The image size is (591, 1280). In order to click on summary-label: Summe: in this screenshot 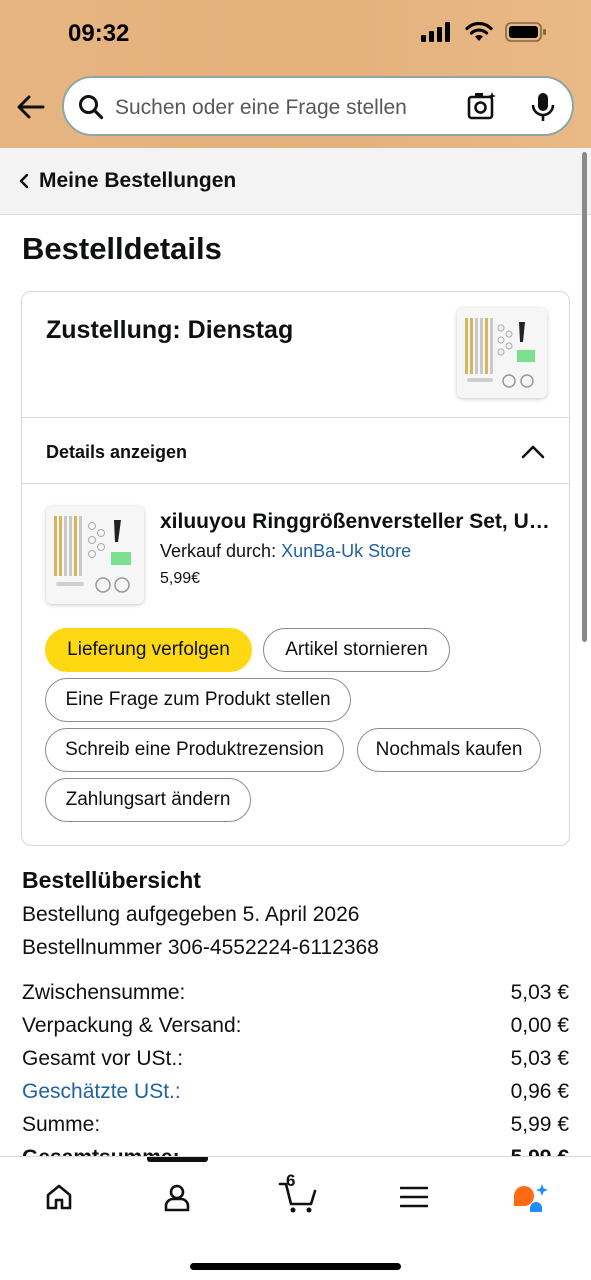, I will do `click(61, 1124)`.